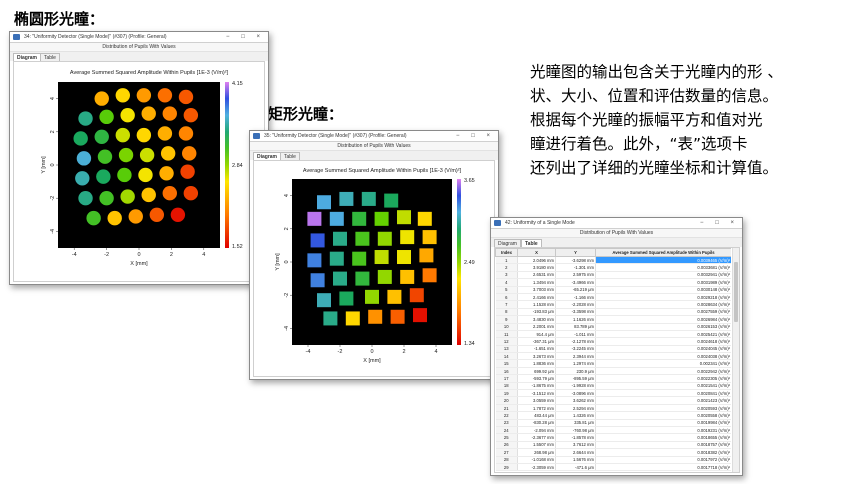  What do you see at coordinates (53, 98) in the screenshot?
I see `y-tick-label: 4` at bounding box center [53, 98].